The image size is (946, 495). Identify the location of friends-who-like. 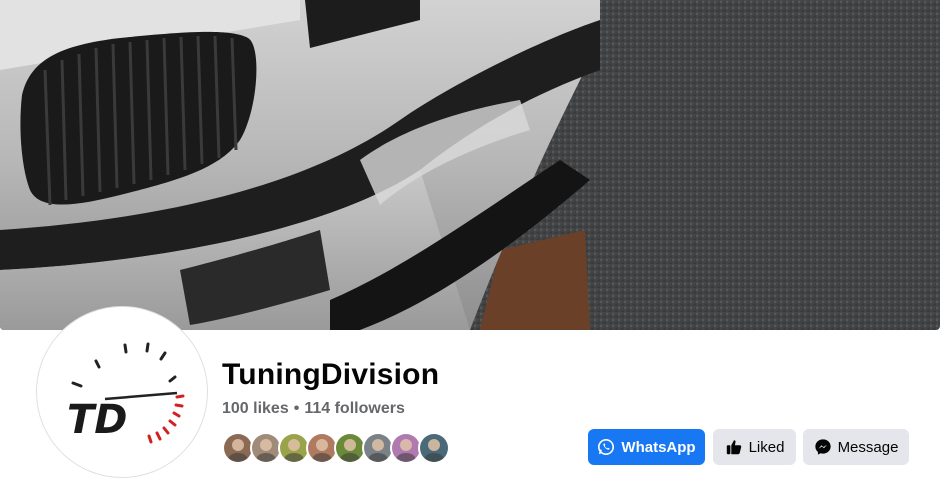
(336, 448).